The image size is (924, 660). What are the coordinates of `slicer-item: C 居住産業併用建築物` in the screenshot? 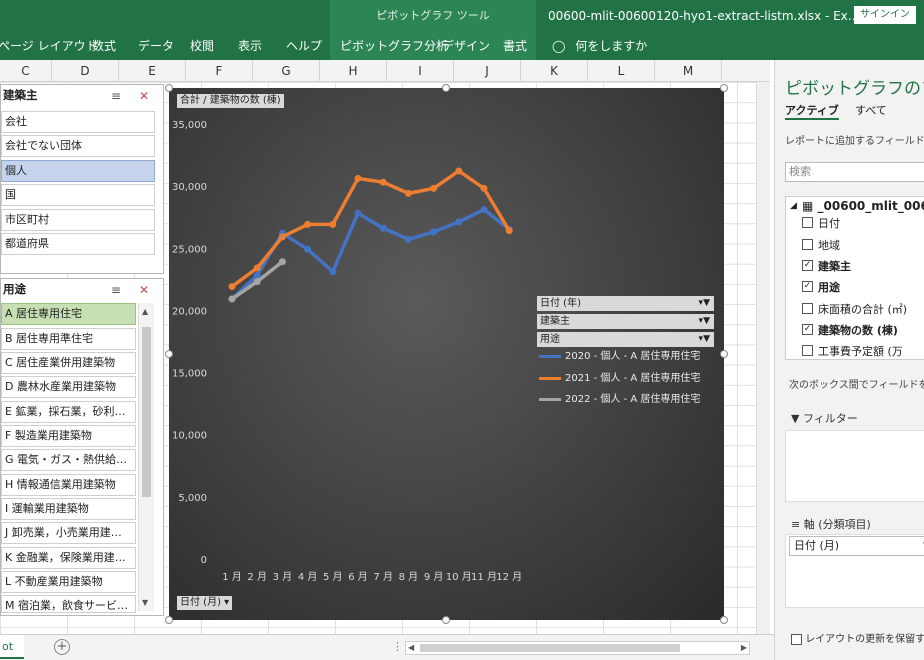 It's located at (68, 363).